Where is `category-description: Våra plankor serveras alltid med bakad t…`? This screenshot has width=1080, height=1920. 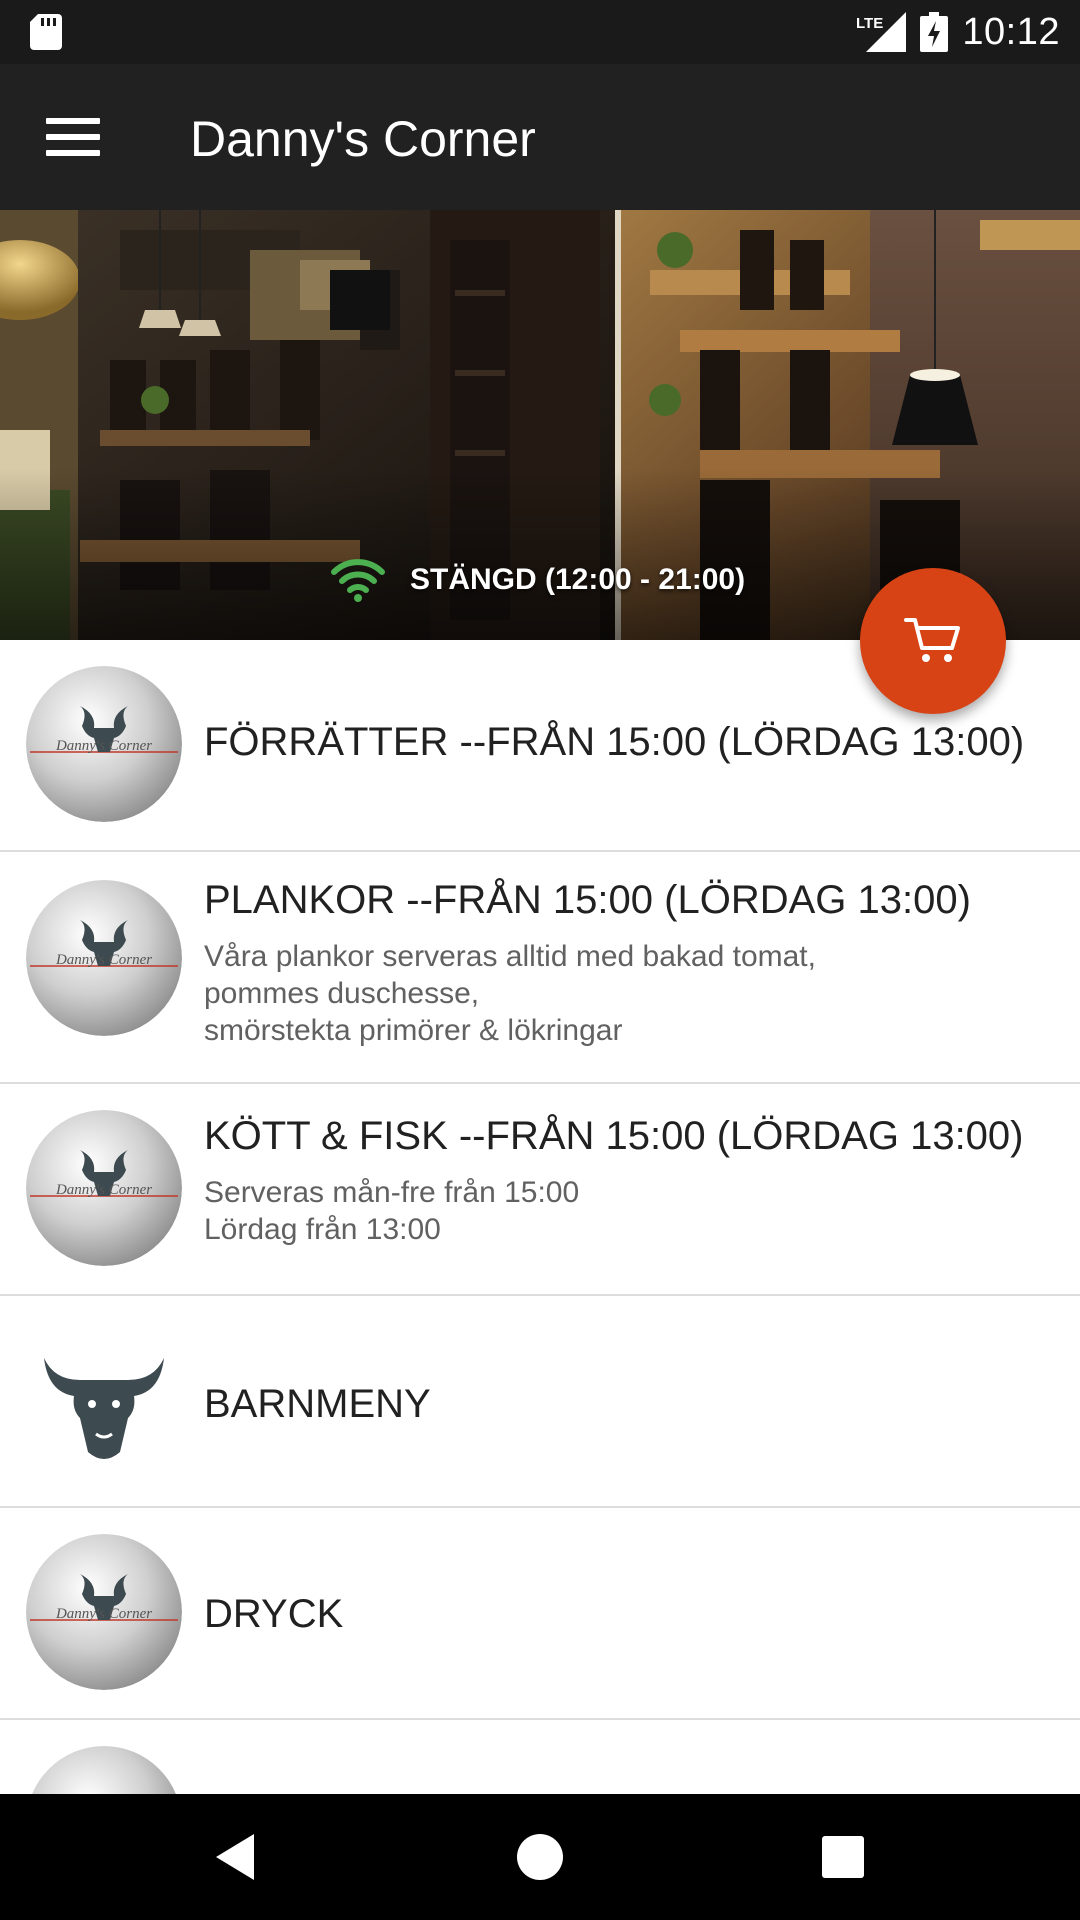
category-description: Våra plankor serveras alltid med bakad t… is located at coordinates (510, 993).